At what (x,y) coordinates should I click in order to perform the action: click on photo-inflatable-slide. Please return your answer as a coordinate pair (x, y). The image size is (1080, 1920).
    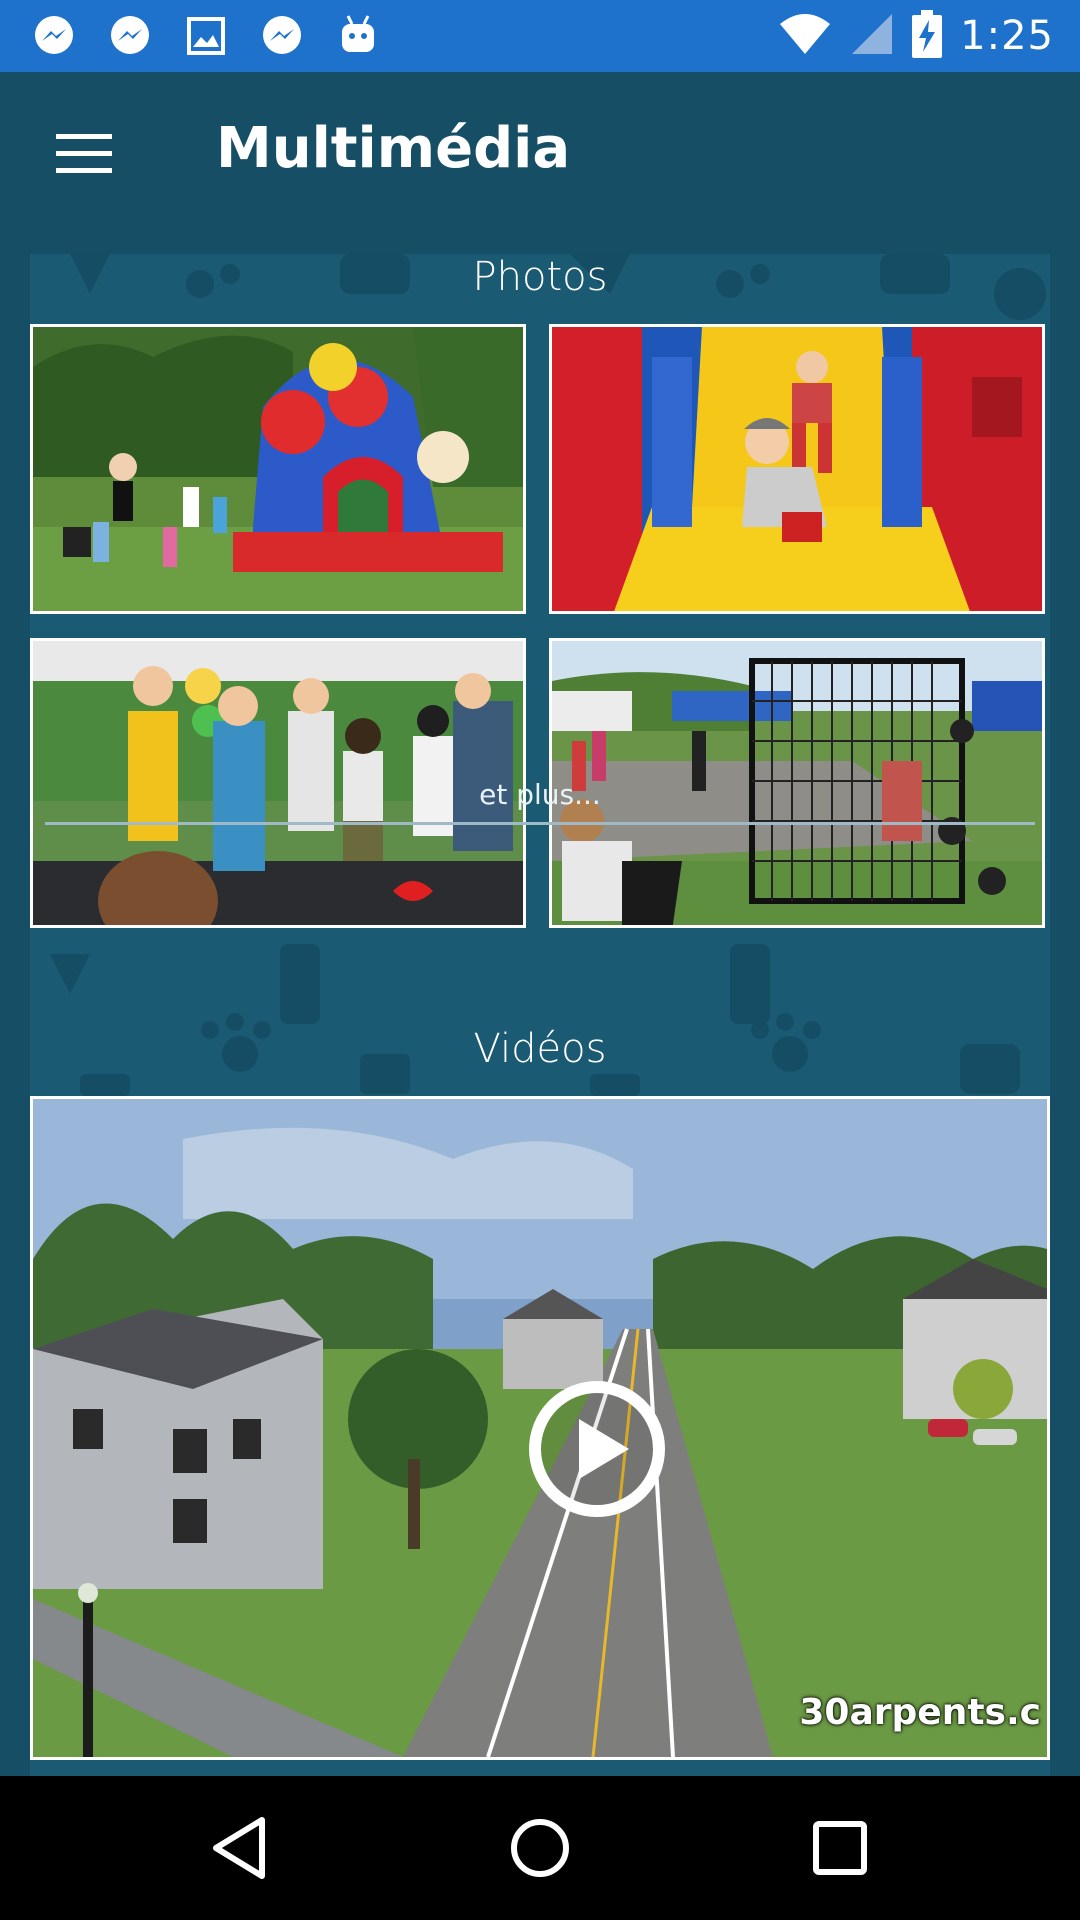
    Looking at the image, I should click on (797, 469).